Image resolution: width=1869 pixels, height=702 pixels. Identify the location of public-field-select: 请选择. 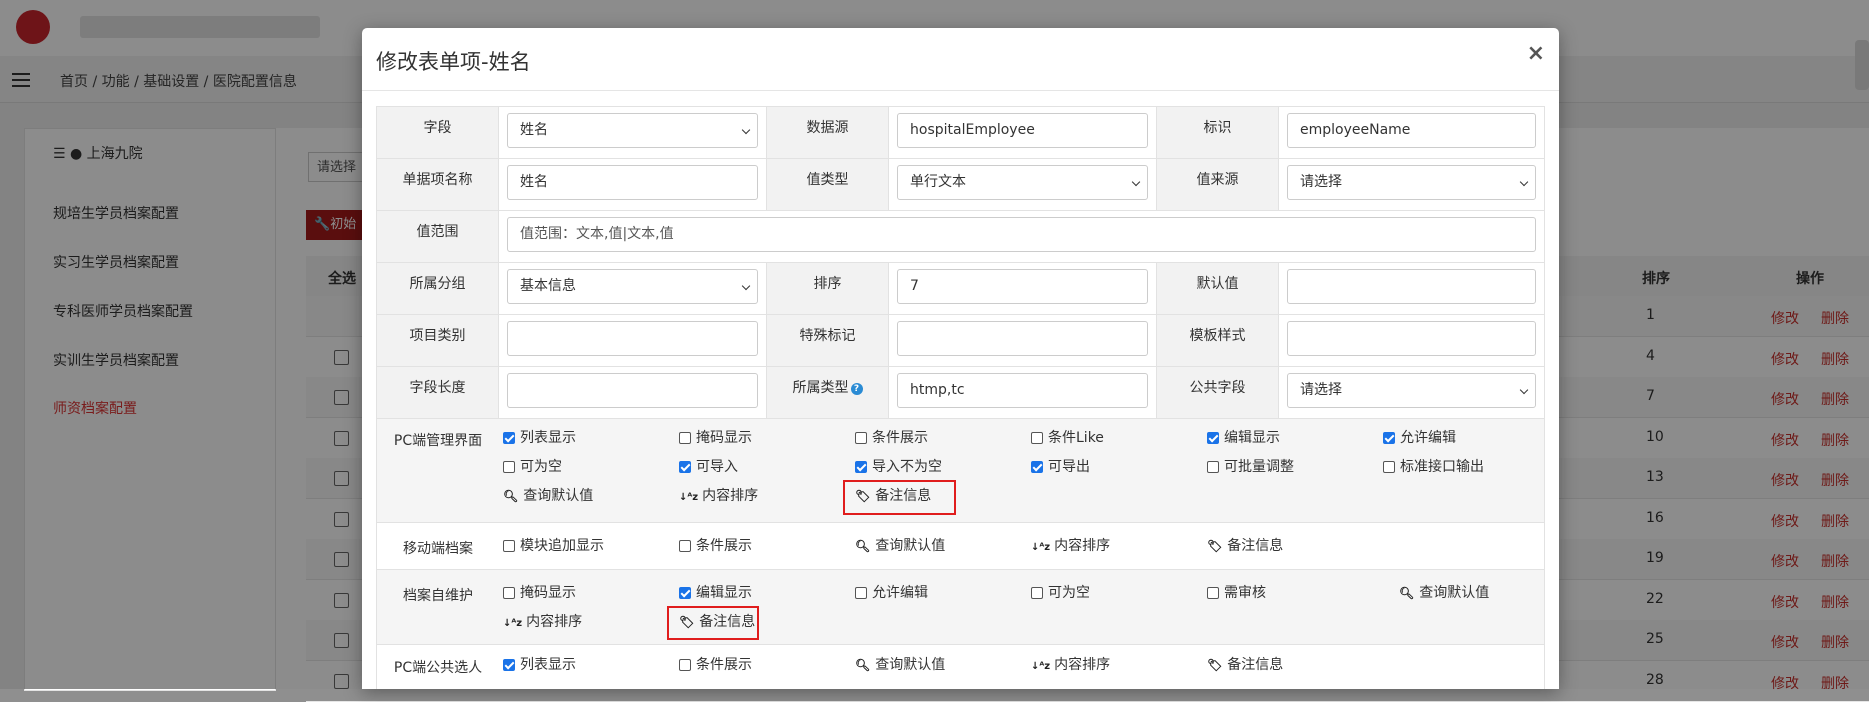
(1411, 390).